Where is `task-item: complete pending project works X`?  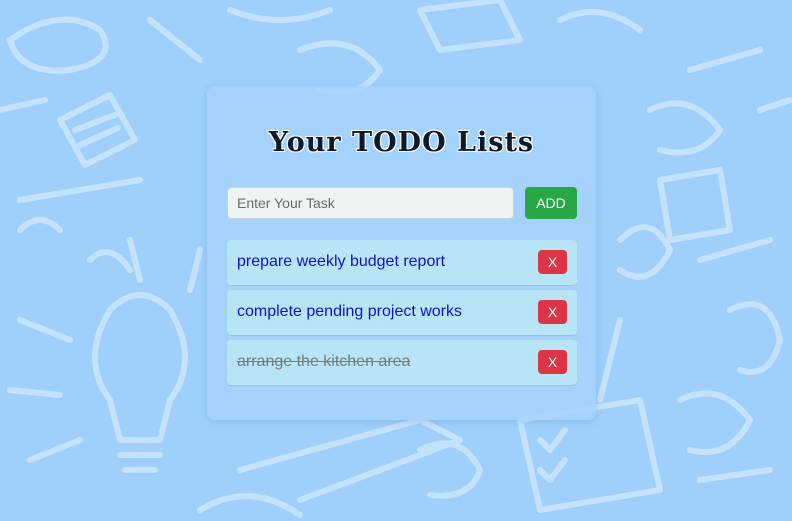 task-item: complete pending project works X is located at coordinates (402, 312).